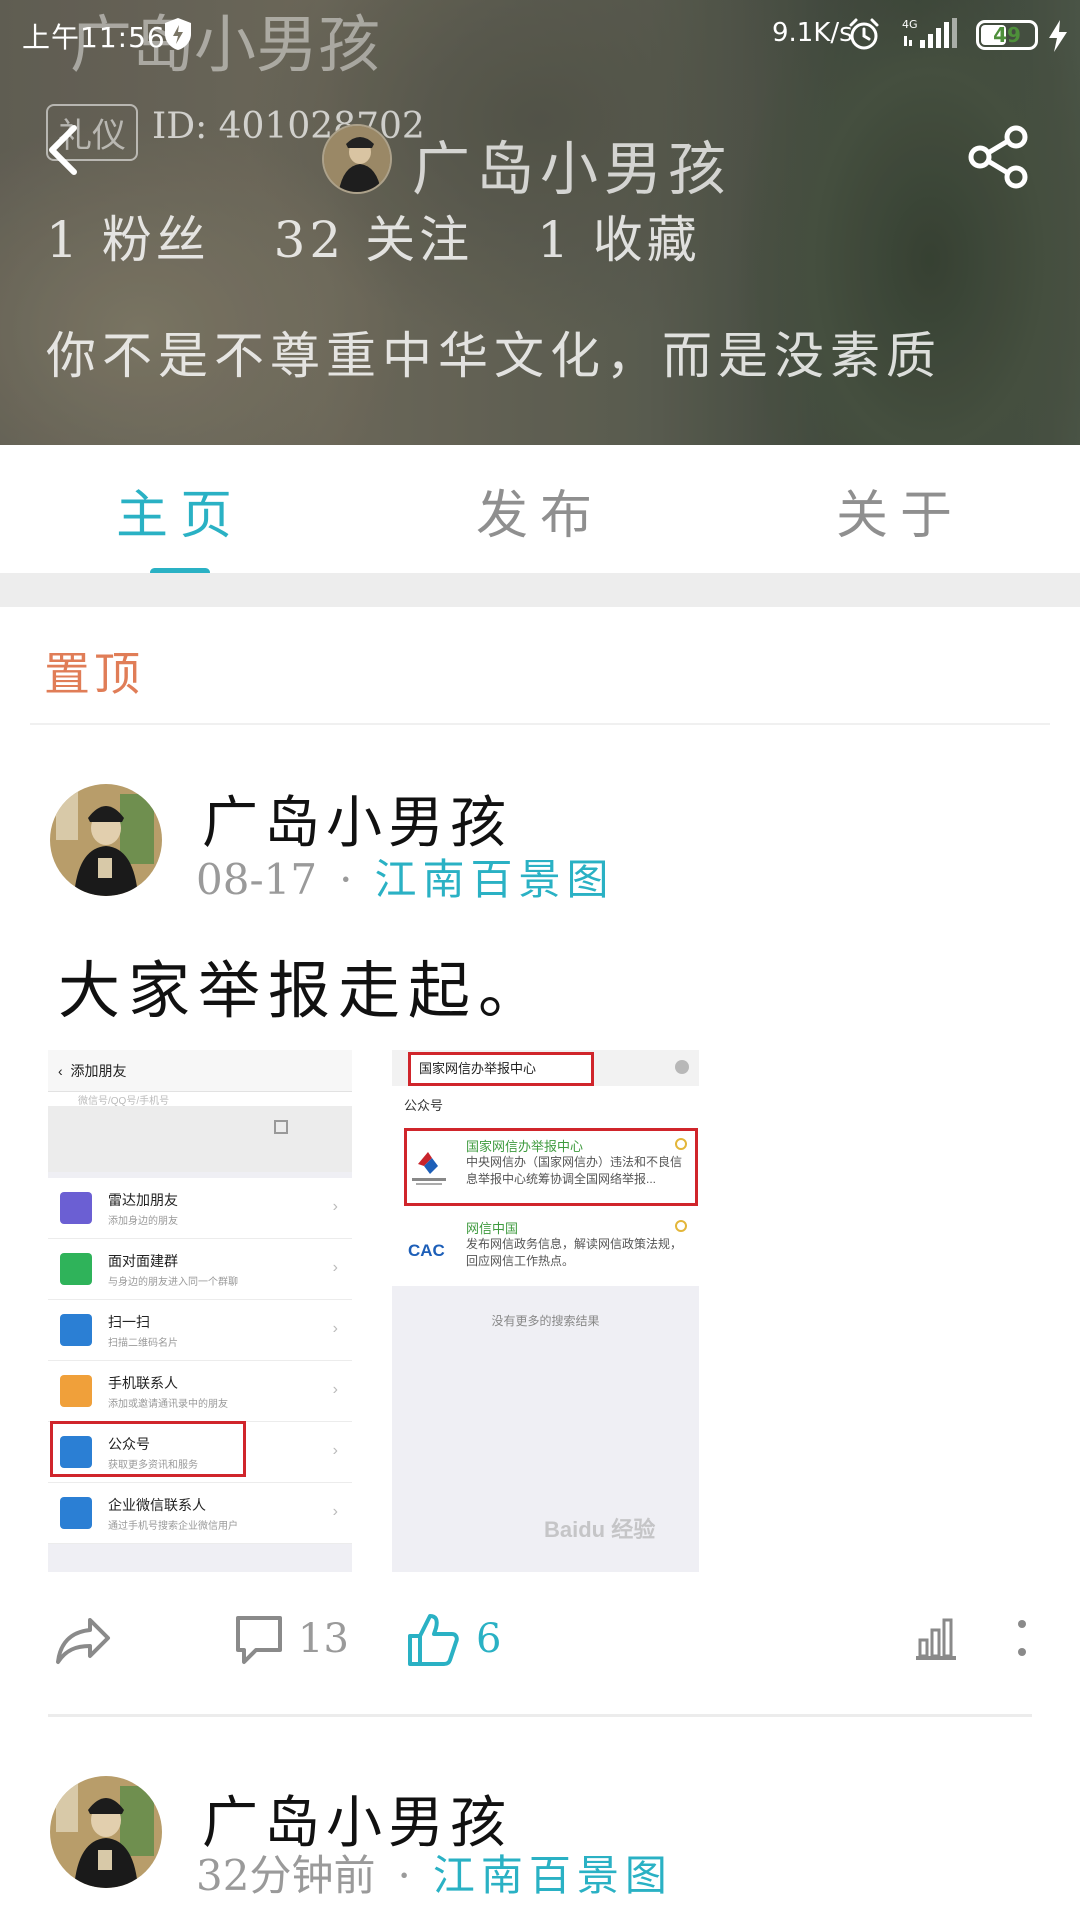 Image resolution: width=1080 pixels, height=1920 pixels. Describe the element at coordinates (489, 1639) in the screenshot. I see `like-count: 6` at that location.